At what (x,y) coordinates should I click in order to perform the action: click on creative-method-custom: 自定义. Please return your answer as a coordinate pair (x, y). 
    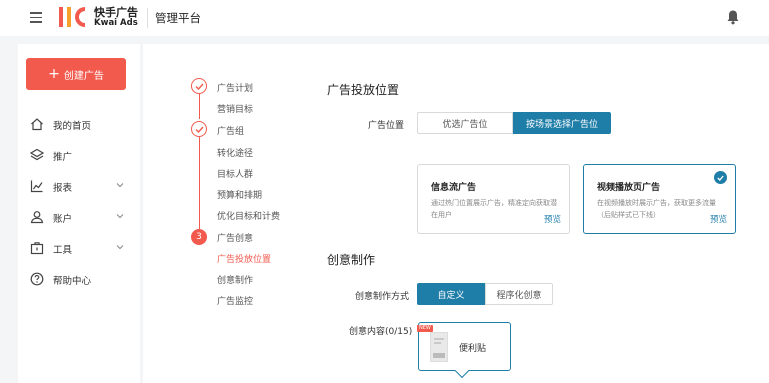
    Looking at the image, I should click on (451, 294).